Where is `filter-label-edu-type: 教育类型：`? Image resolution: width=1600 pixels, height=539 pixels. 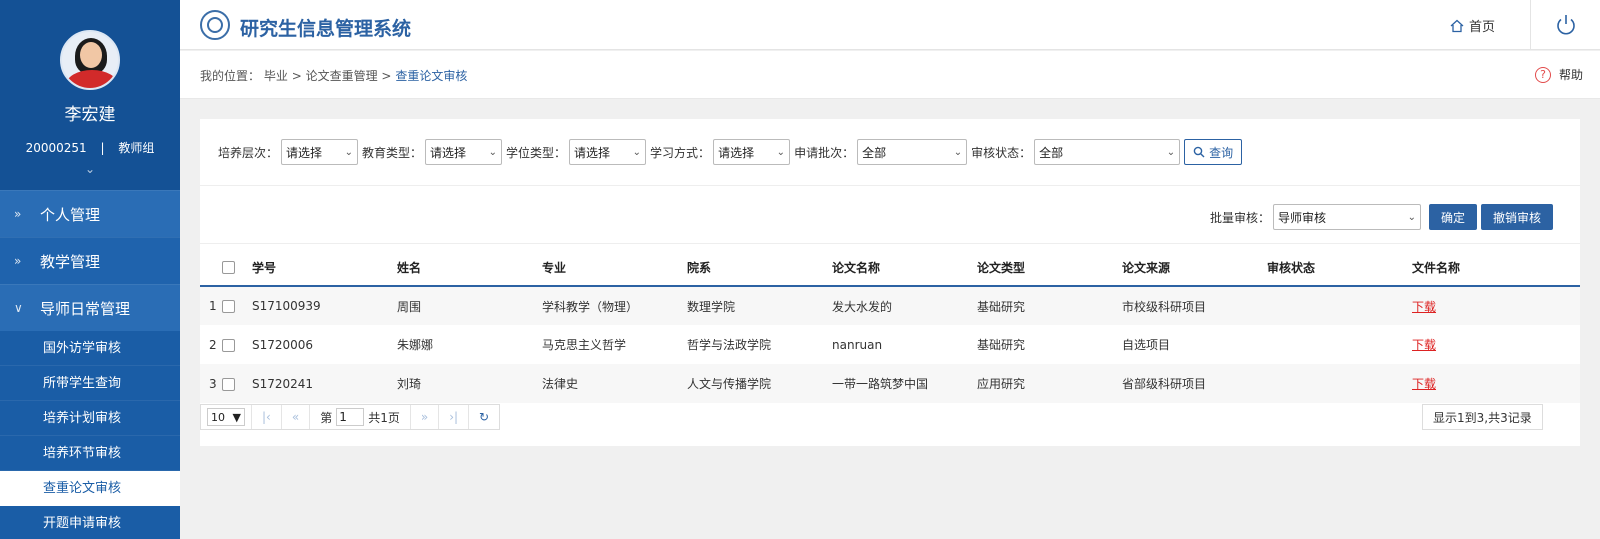
filter-label-edu-type: 教育类型： is located at coordinates (392, 152).